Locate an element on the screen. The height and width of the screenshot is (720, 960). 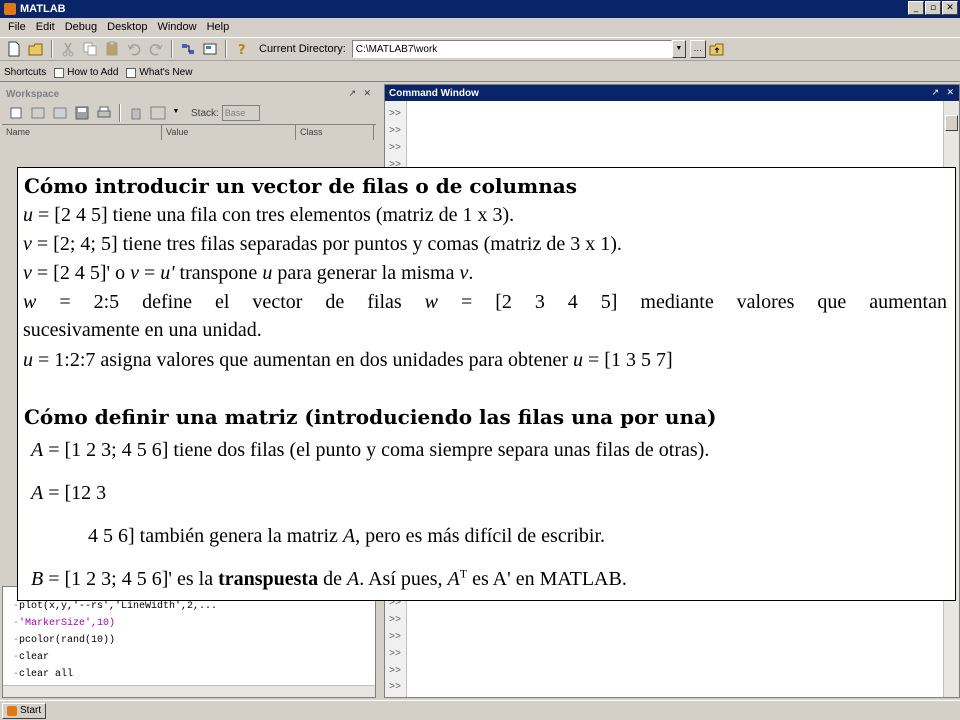
title-bar: MATLAB _ ▫ ✕ is located at coordinates (480, 9).